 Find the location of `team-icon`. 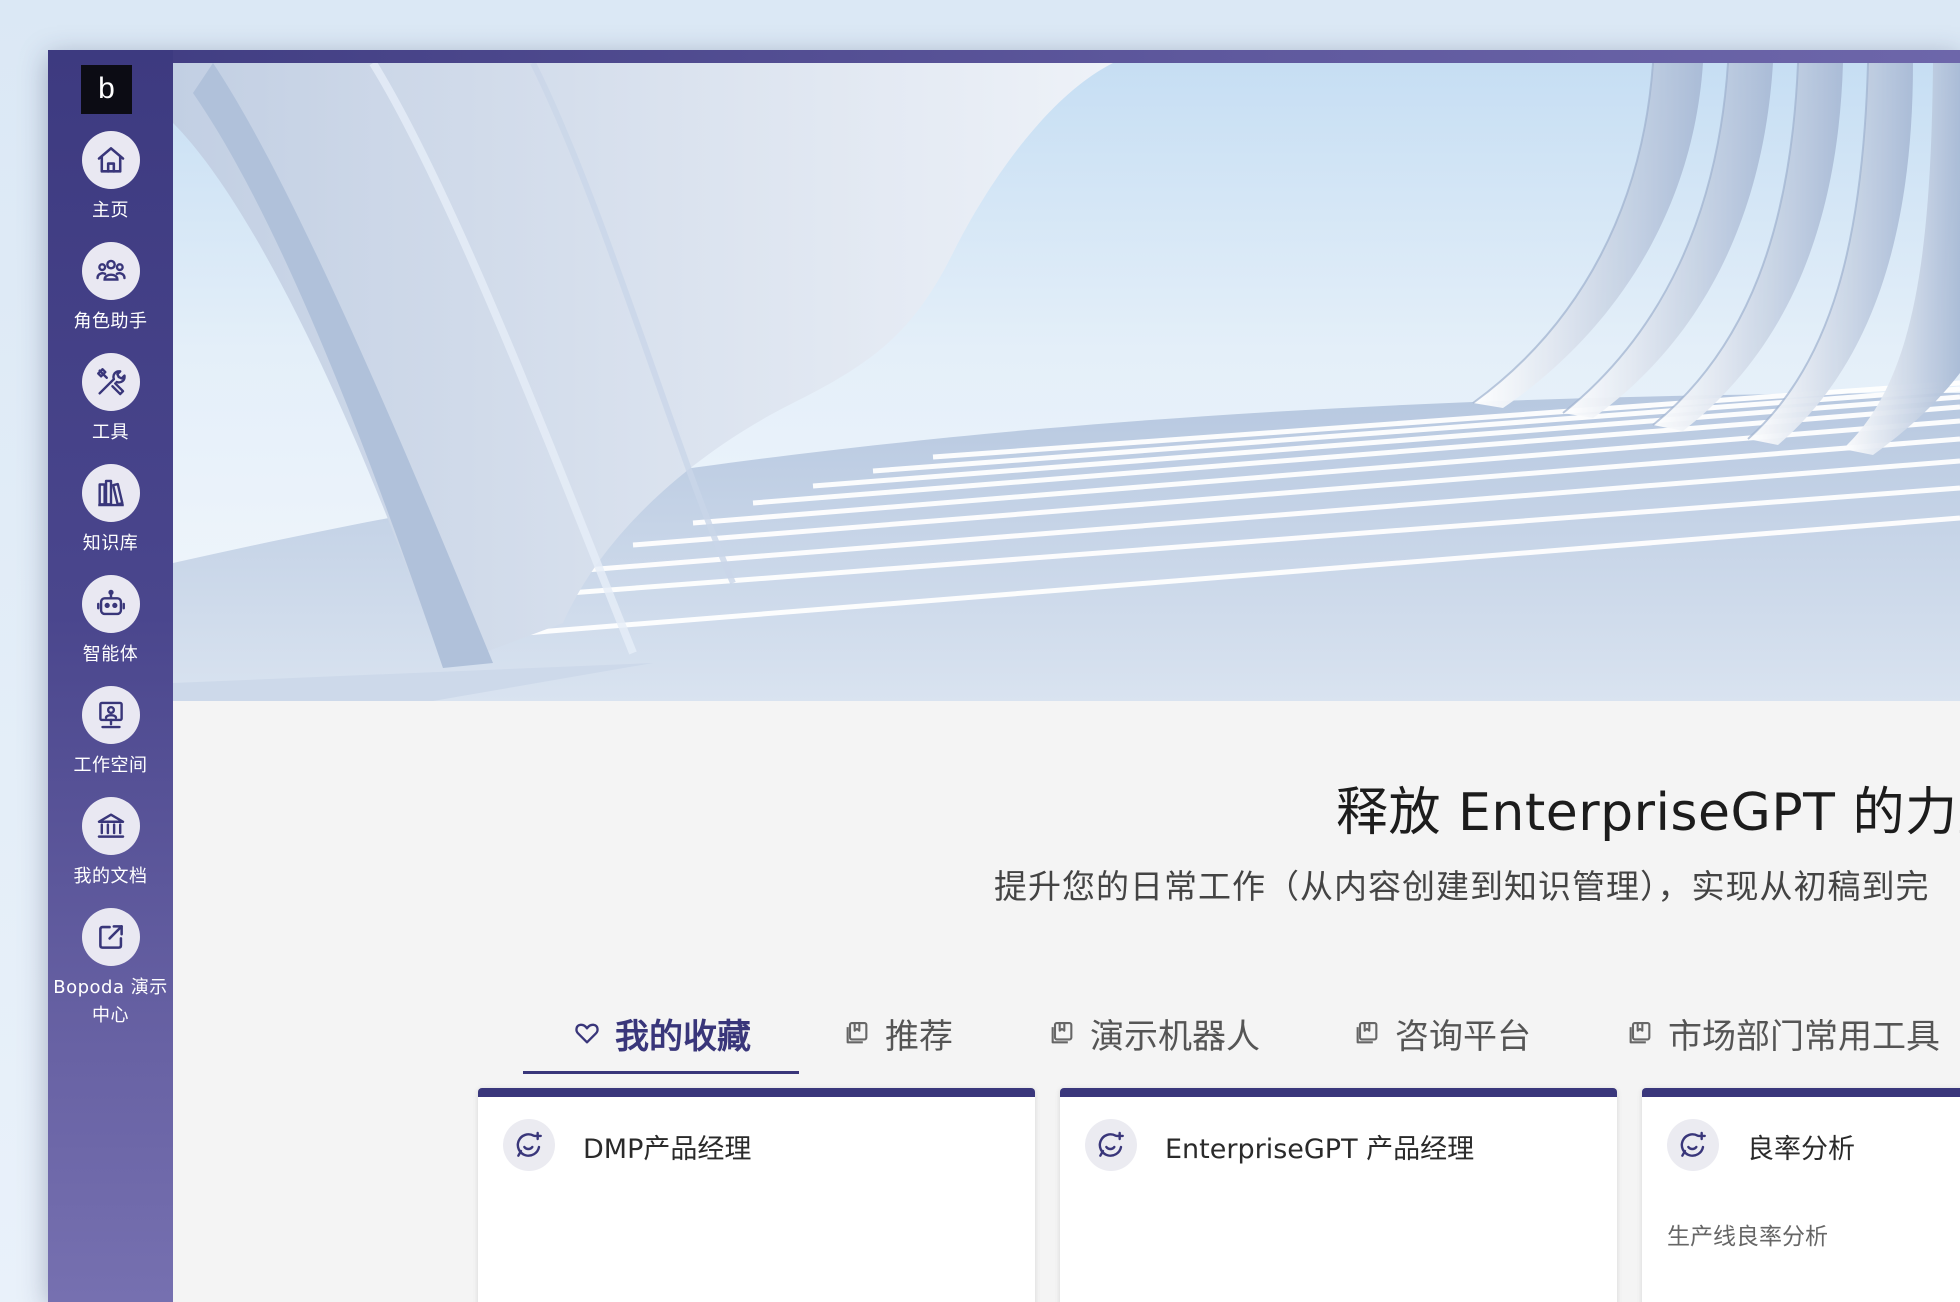

team-icon is located at coordinates (110, 271).